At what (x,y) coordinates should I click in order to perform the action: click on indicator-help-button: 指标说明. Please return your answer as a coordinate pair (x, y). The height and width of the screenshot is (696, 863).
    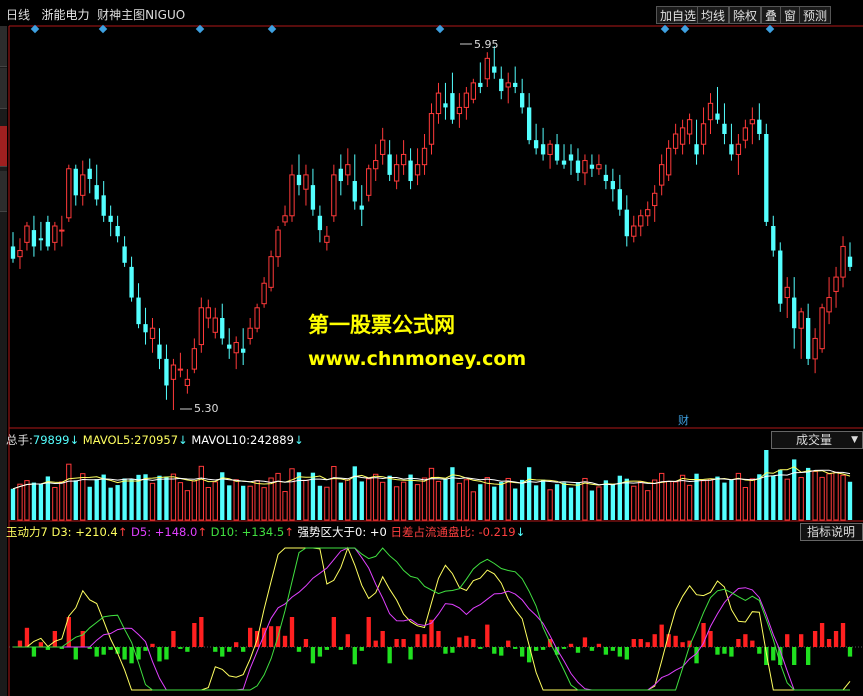
    Looking at the image, I should click on (831, 532).